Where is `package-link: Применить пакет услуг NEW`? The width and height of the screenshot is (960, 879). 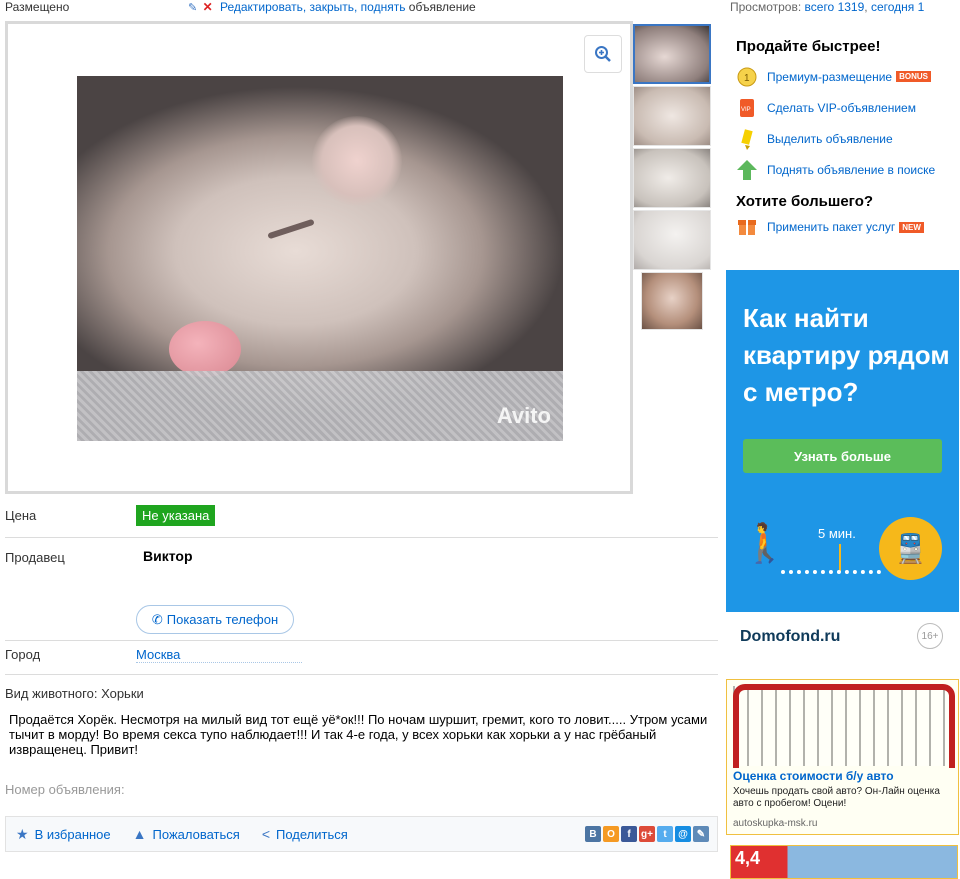 package-link: Применить пакет услуг NEW is located at coordinates (848, 227).